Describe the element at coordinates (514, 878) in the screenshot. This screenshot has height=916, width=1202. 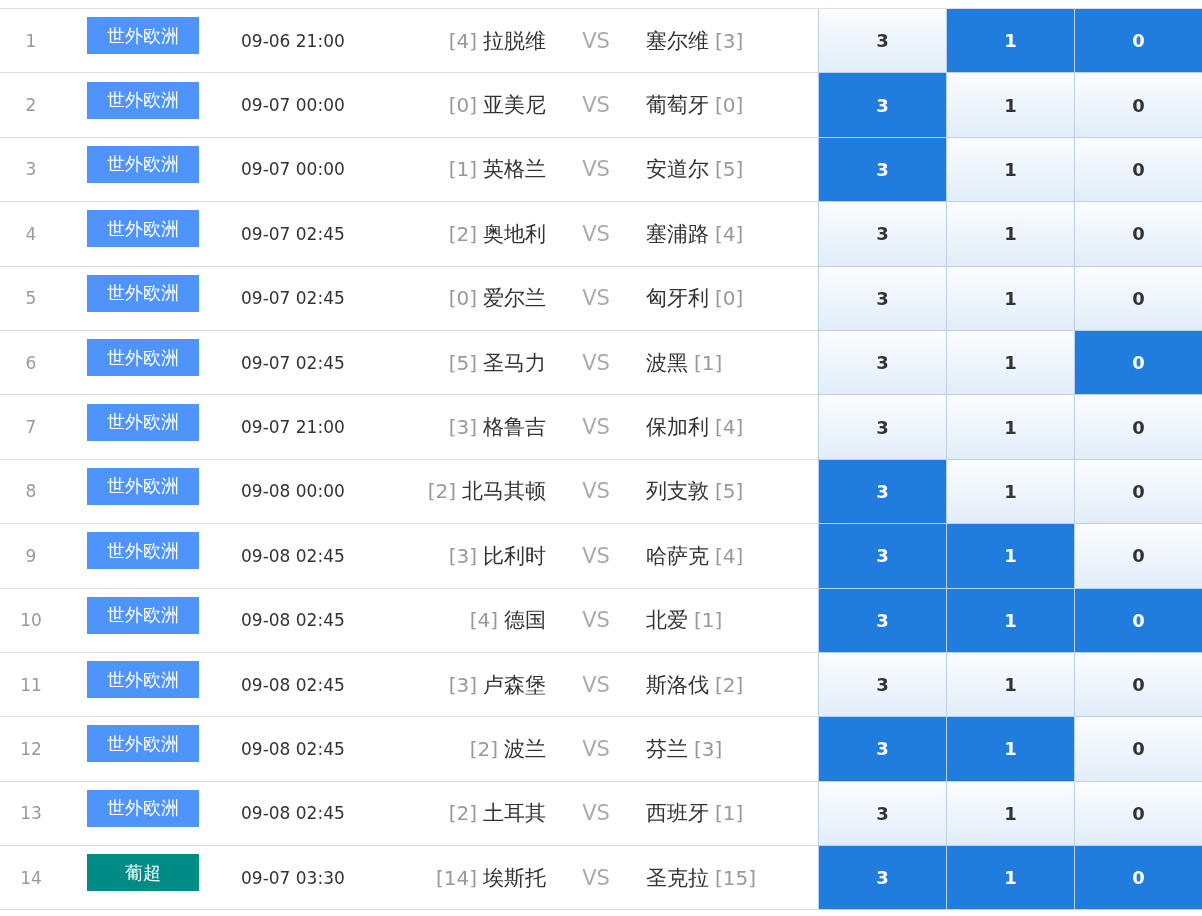
I see `team-name: 埃斯托` at that location.